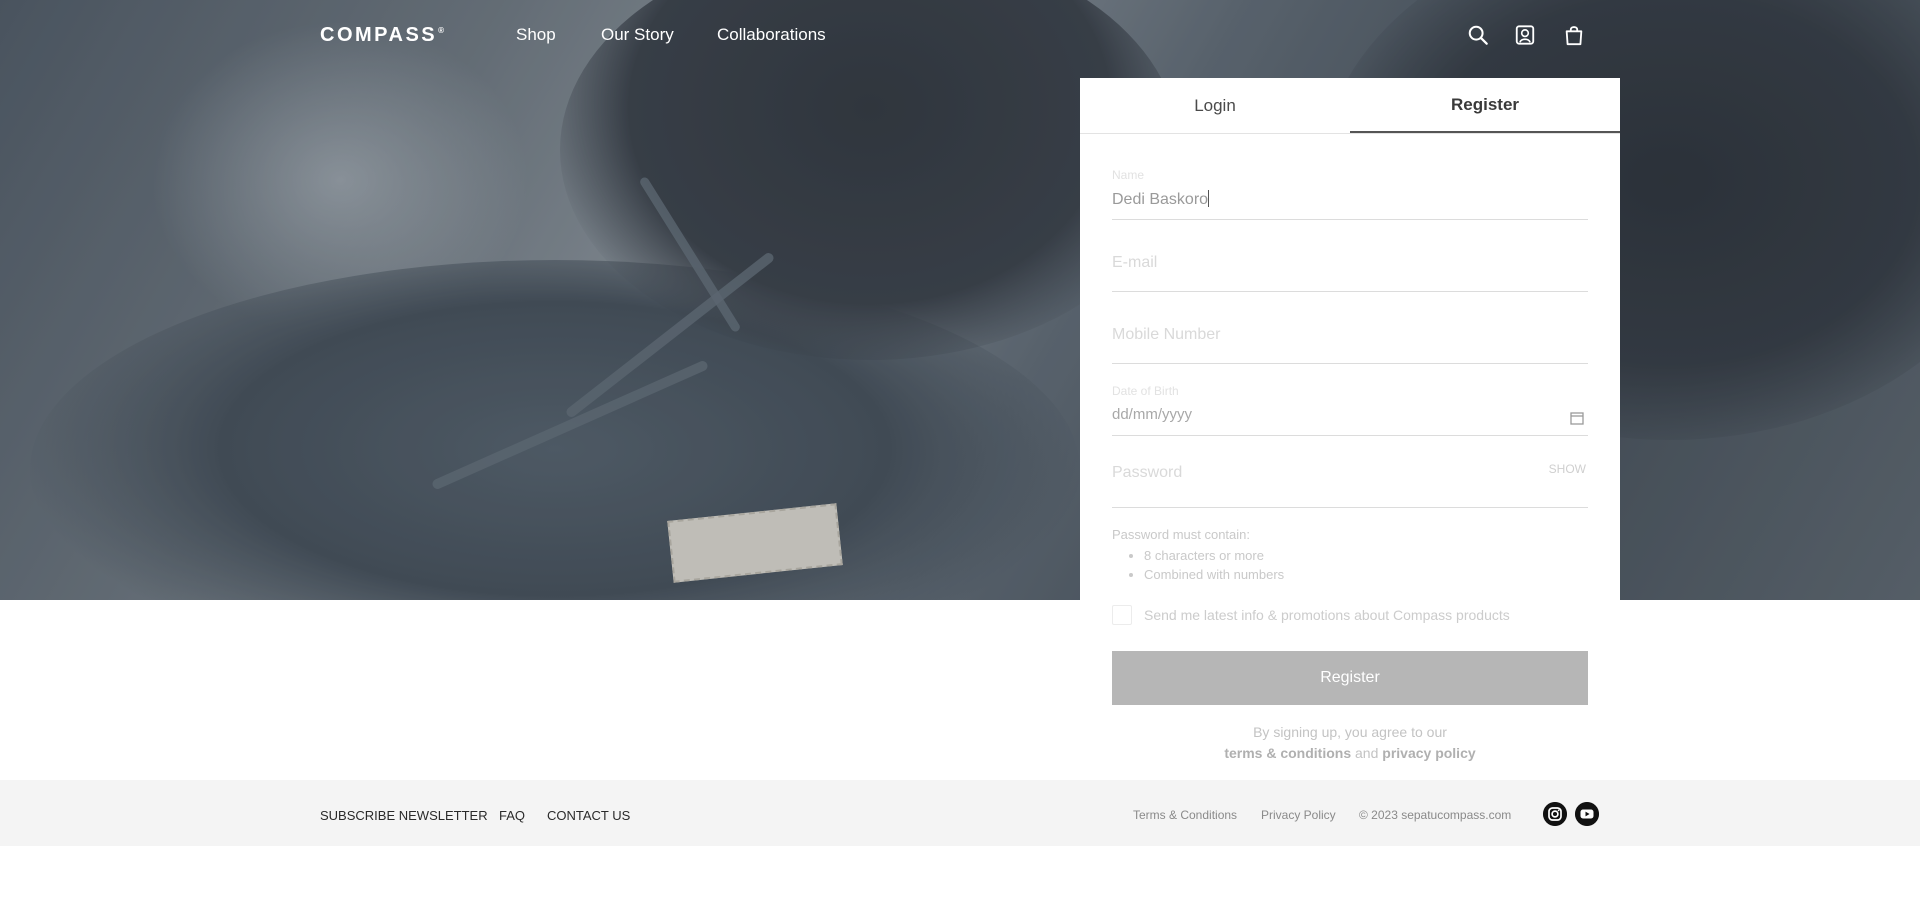 The image size is (1920, 919). Describe the element at coordinates (1215, 105) in the screenshot. I see `tab-login: Login` at that location.